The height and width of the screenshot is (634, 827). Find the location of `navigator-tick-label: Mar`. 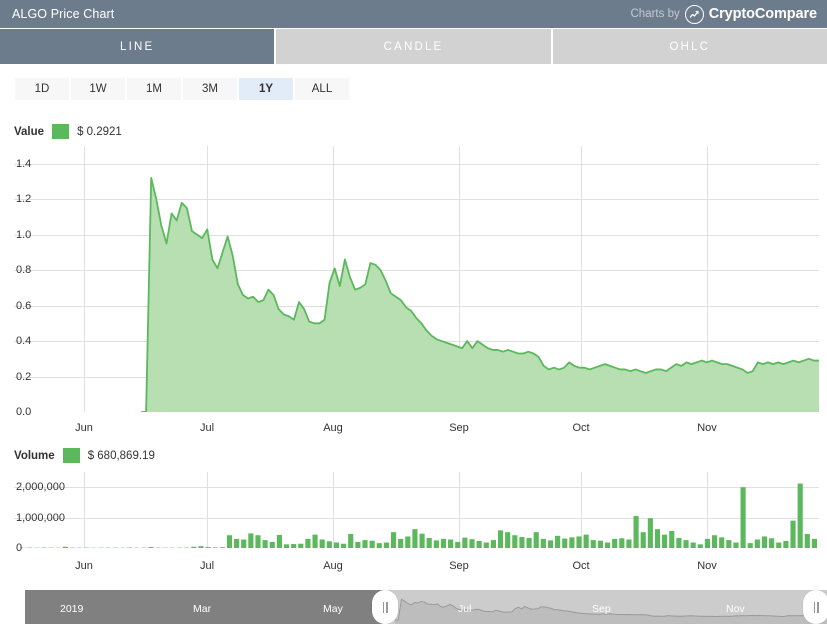

navigator-tick-label: Mar is located at coordinates (202, 609).